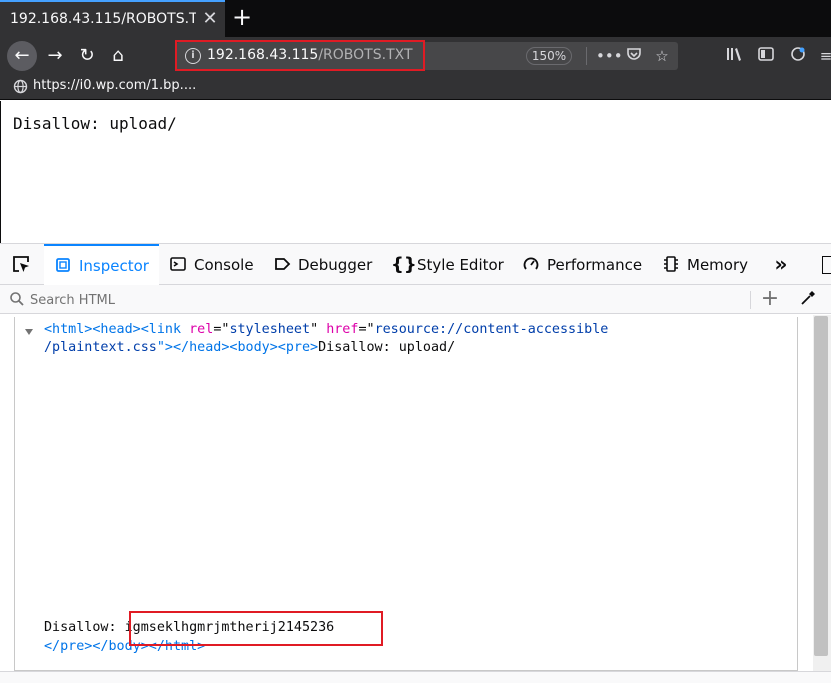 This screenshot has height=683, width=831. What do you see at coordinates (549, 56) in the screenshot?
I see `zoom-indicator: 150%` at bounding box center [549, 56].